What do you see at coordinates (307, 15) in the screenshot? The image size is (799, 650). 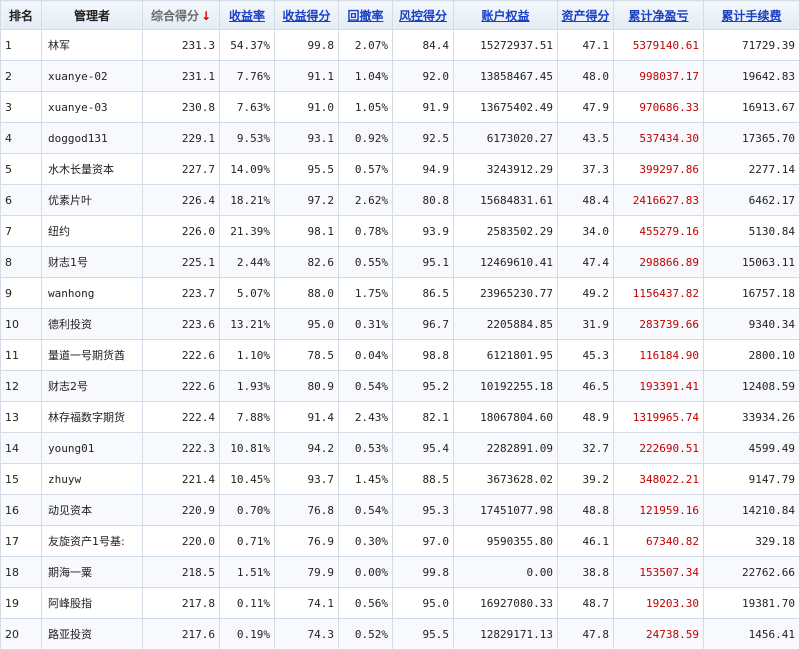 I see `header-return-score: 收益得分` at bounding box center [307, 15].